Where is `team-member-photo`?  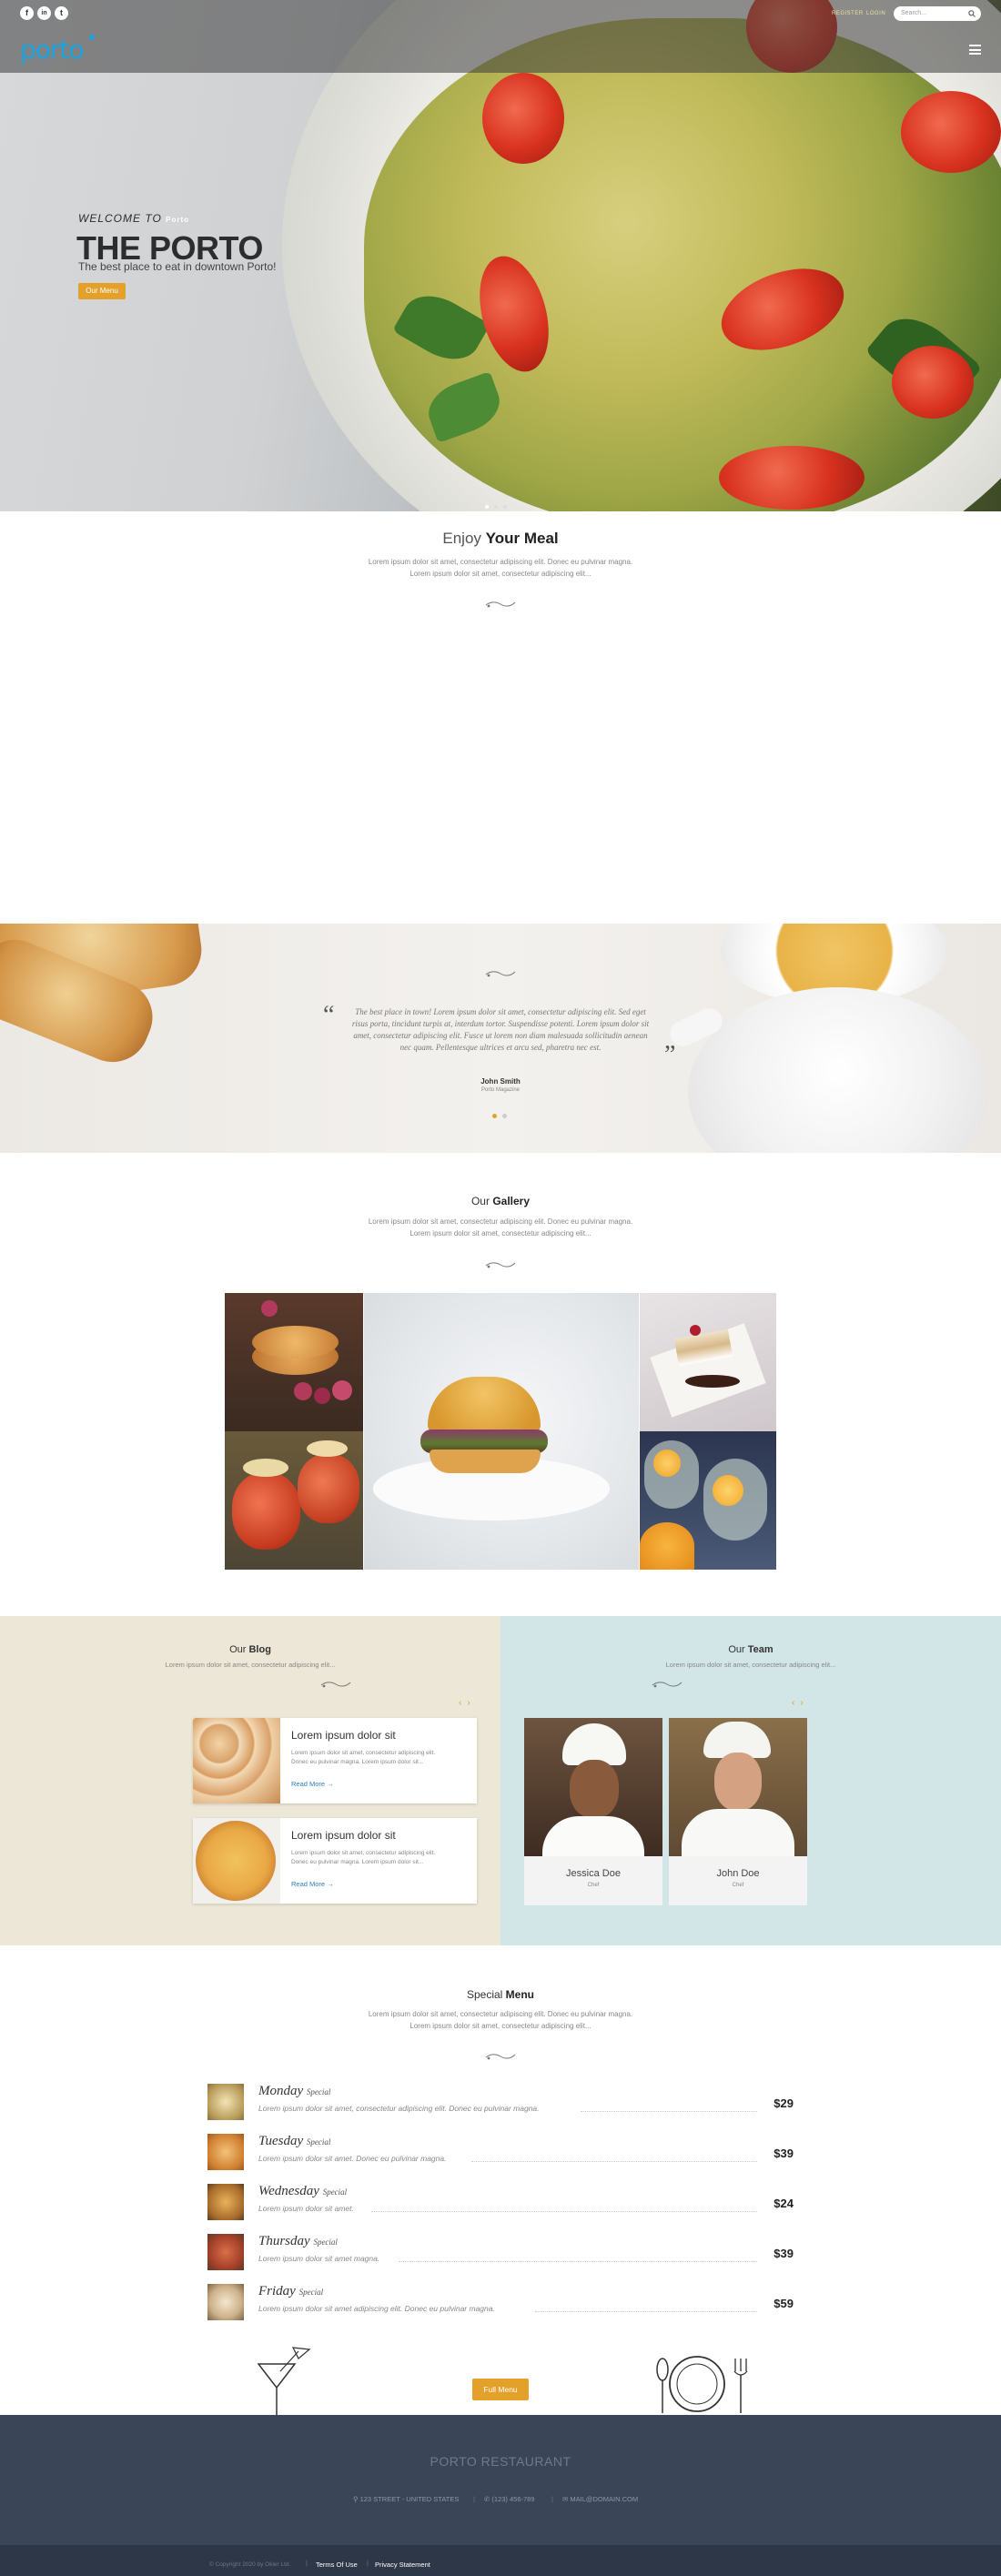
team-member-photo is located at coordinates (593, 1787).